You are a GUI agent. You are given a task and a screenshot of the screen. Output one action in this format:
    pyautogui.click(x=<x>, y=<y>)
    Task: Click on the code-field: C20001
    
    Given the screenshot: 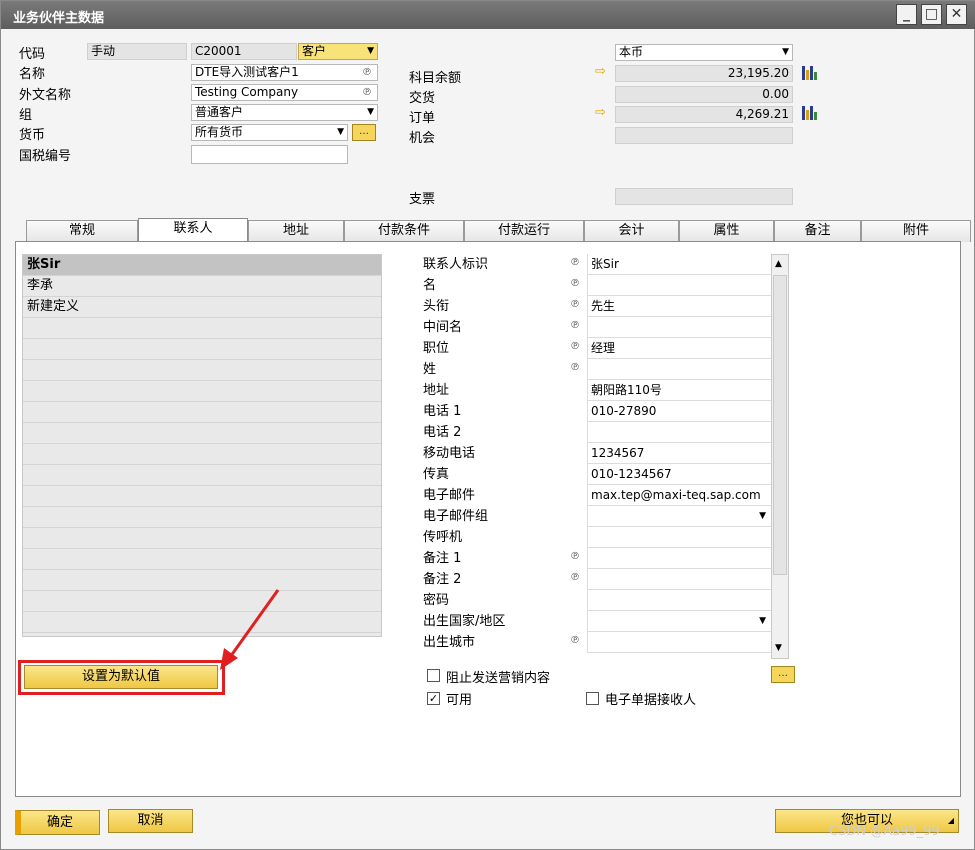 What is the action you would take?
    pyautogui.click(x=244, y=51)
    